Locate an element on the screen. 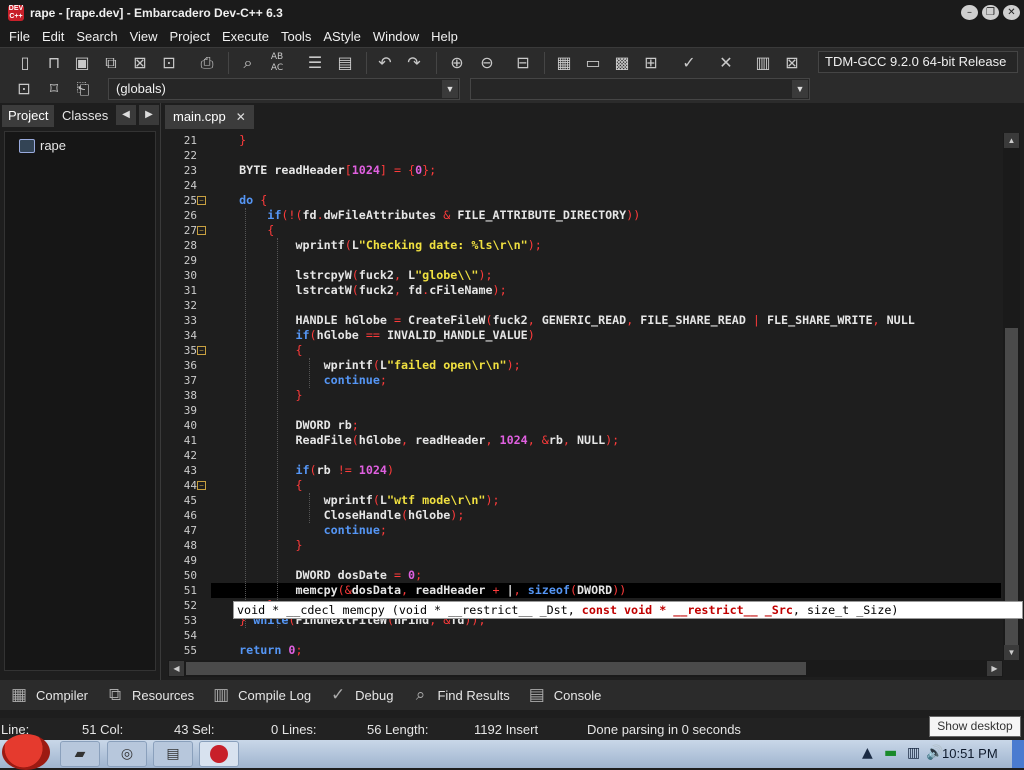  print-icon: ⎙ is located at coordinates (207, 63).